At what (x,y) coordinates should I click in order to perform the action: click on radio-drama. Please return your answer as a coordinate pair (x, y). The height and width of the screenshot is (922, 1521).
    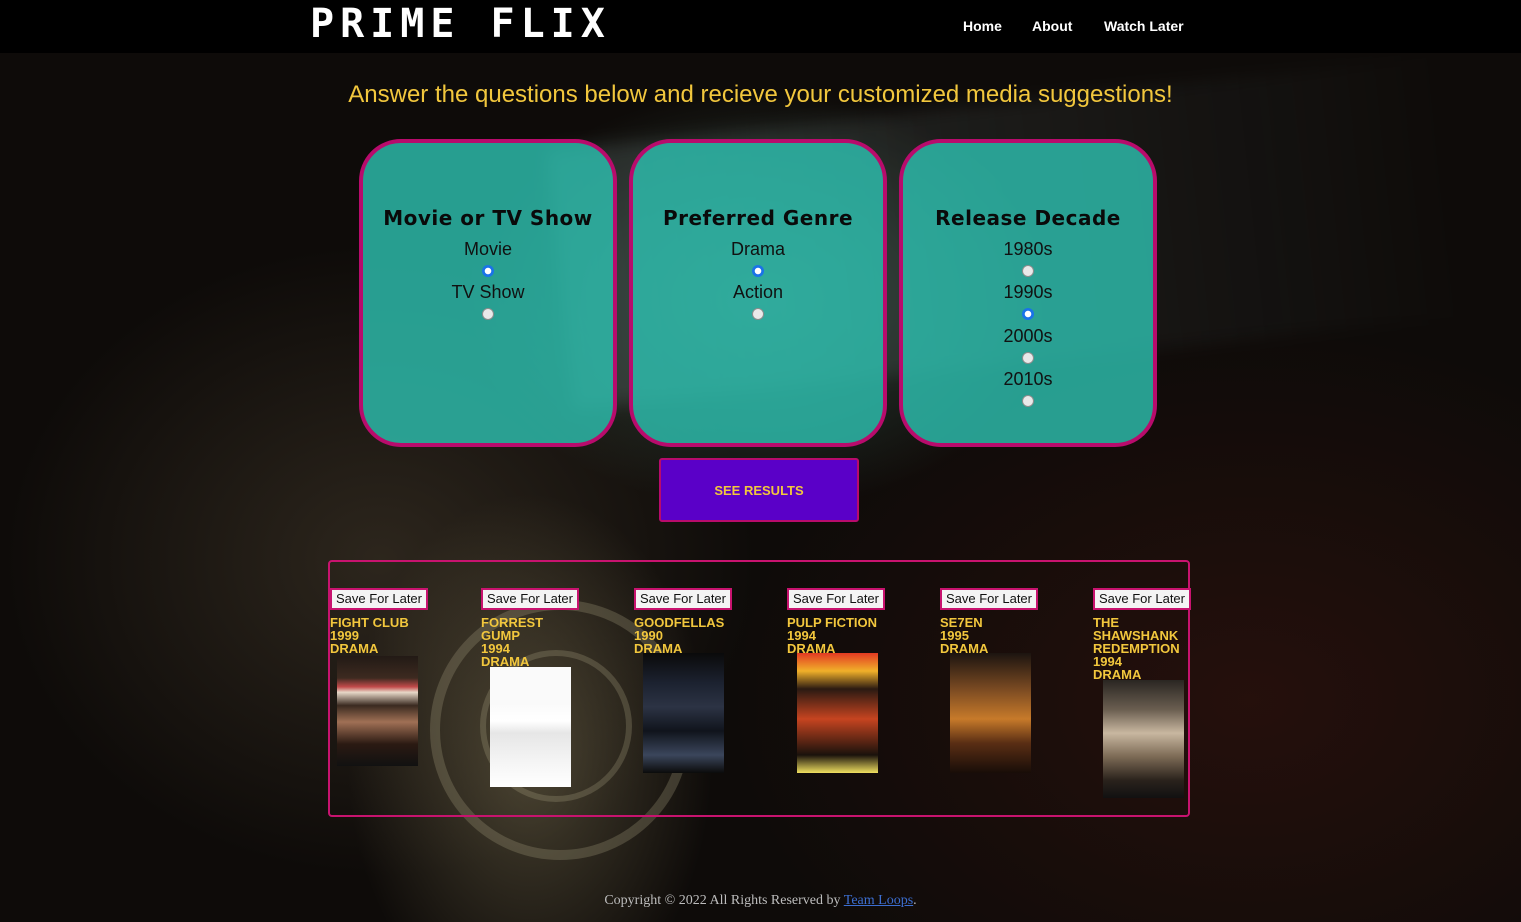
    Looking at the image, I should click on (758, 271).